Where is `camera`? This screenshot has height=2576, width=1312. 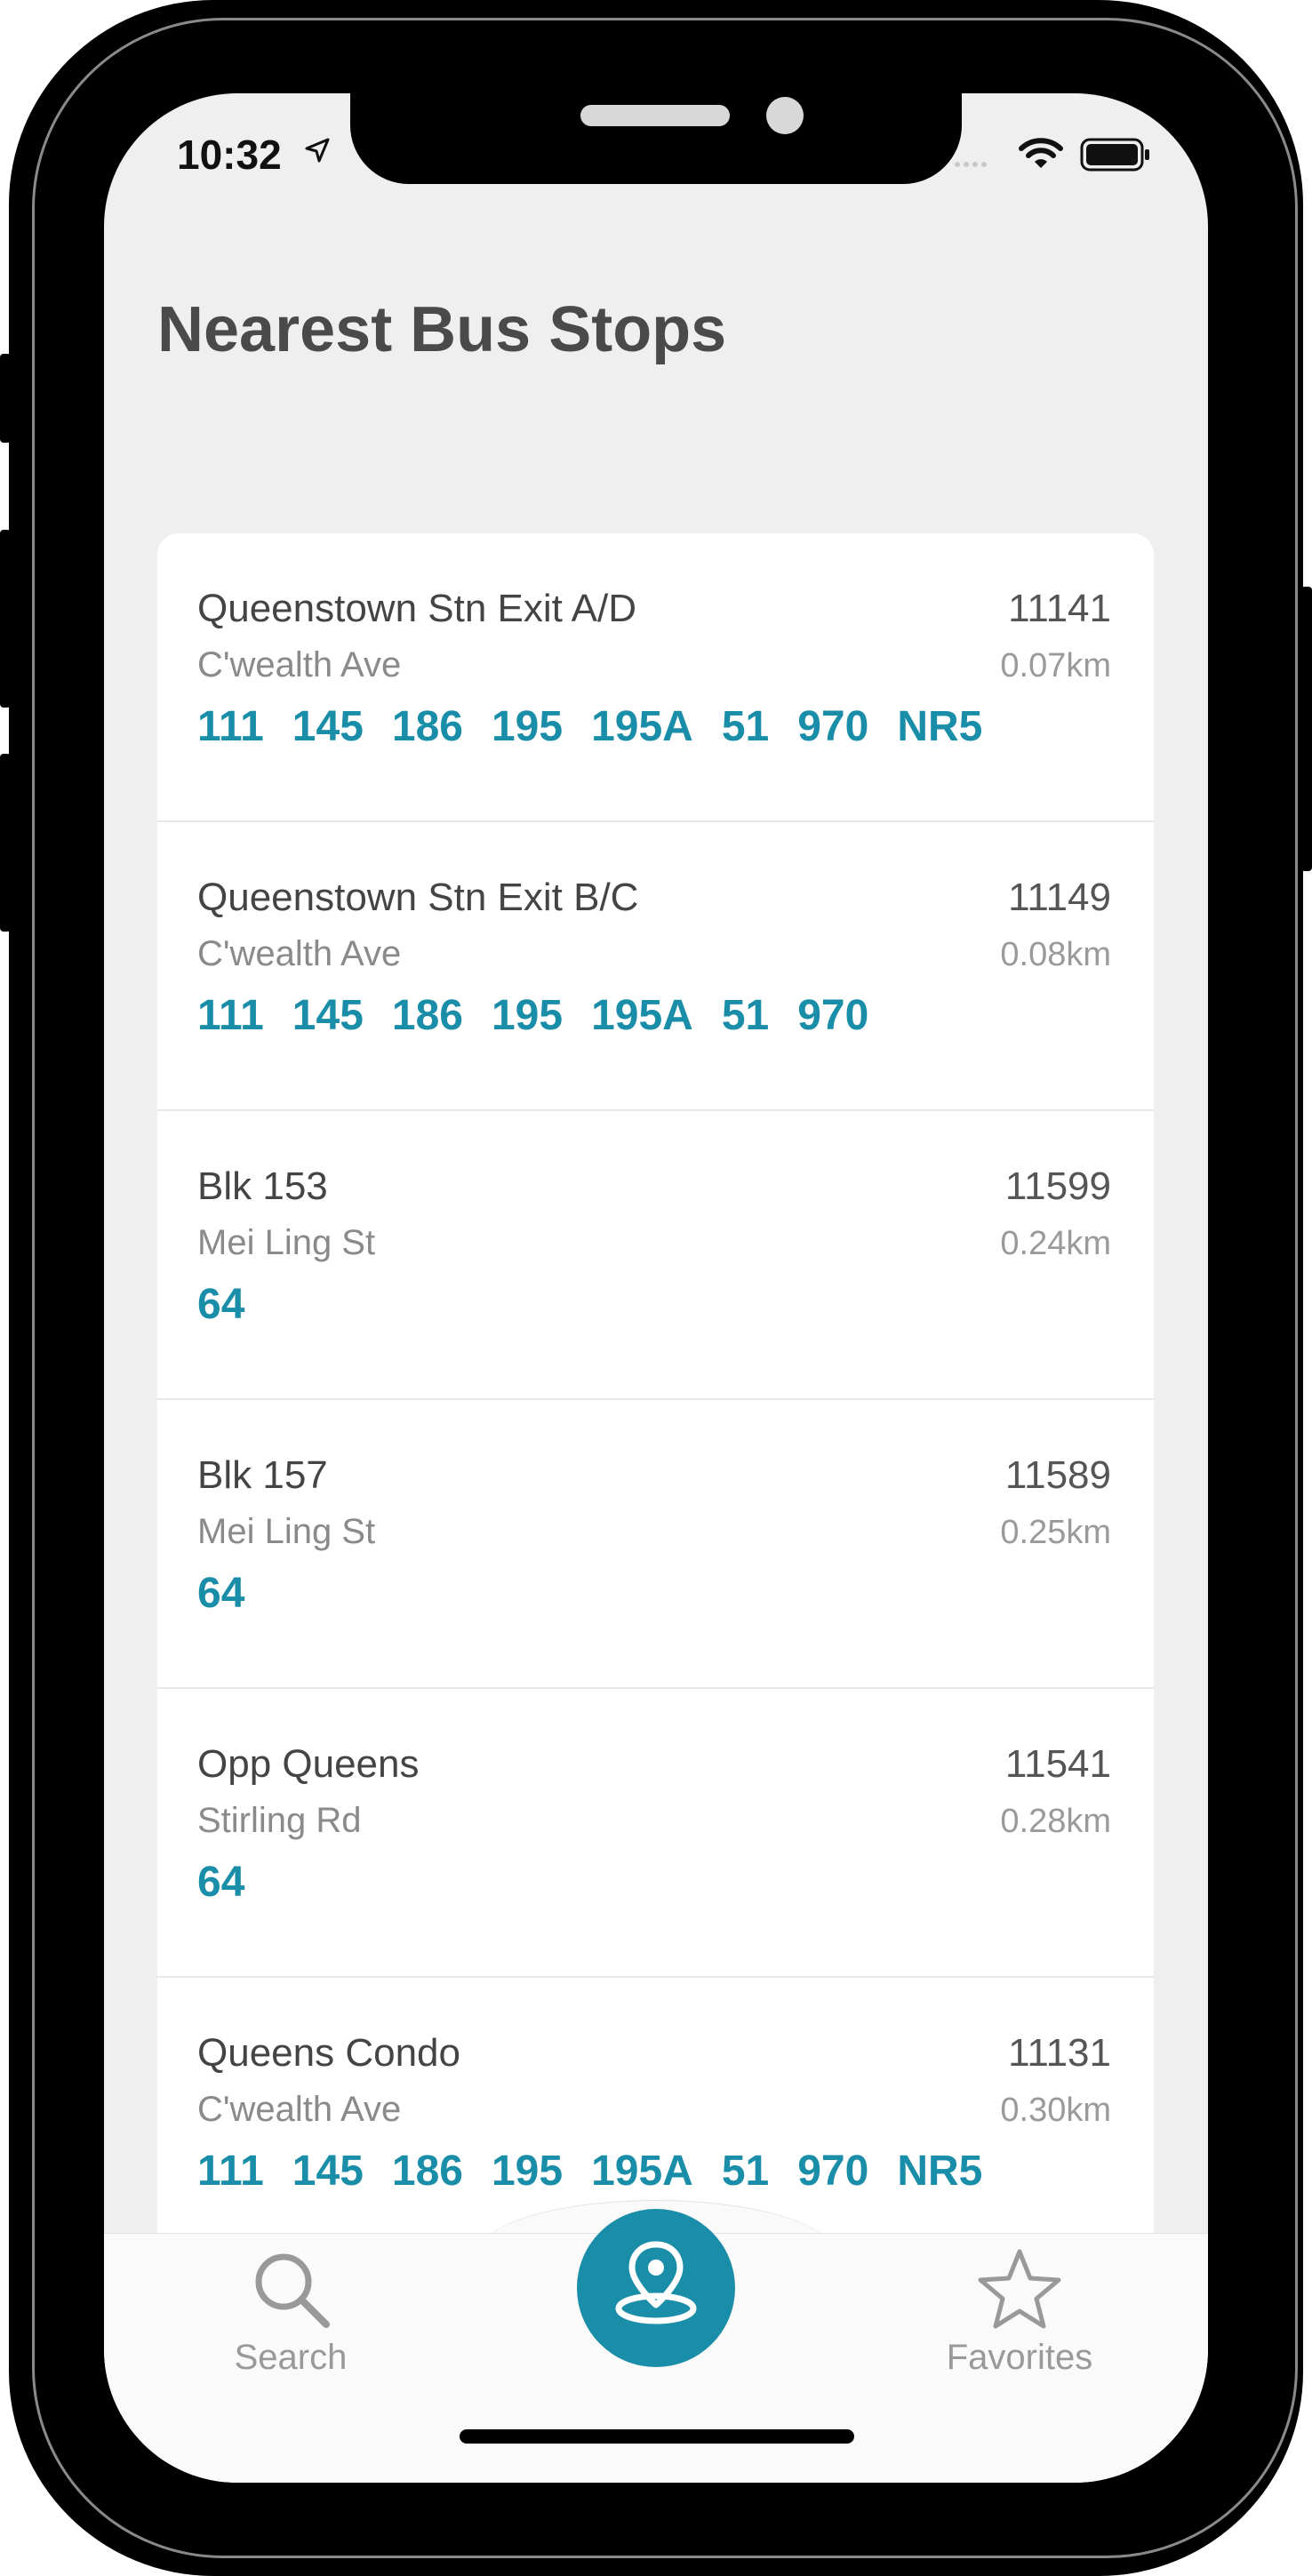 camera is located at coordinates (785, 115).